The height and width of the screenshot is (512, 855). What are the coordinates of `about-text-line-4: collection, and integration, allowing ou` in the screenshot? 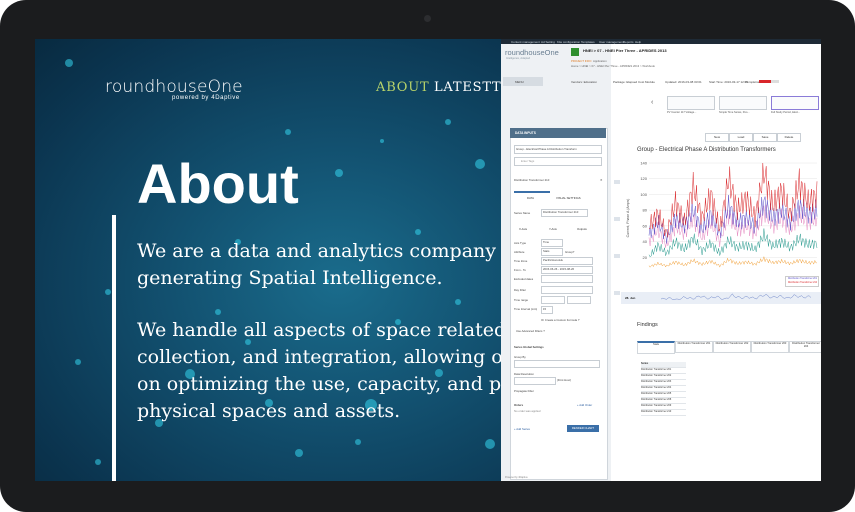 It's located at (319, 357).